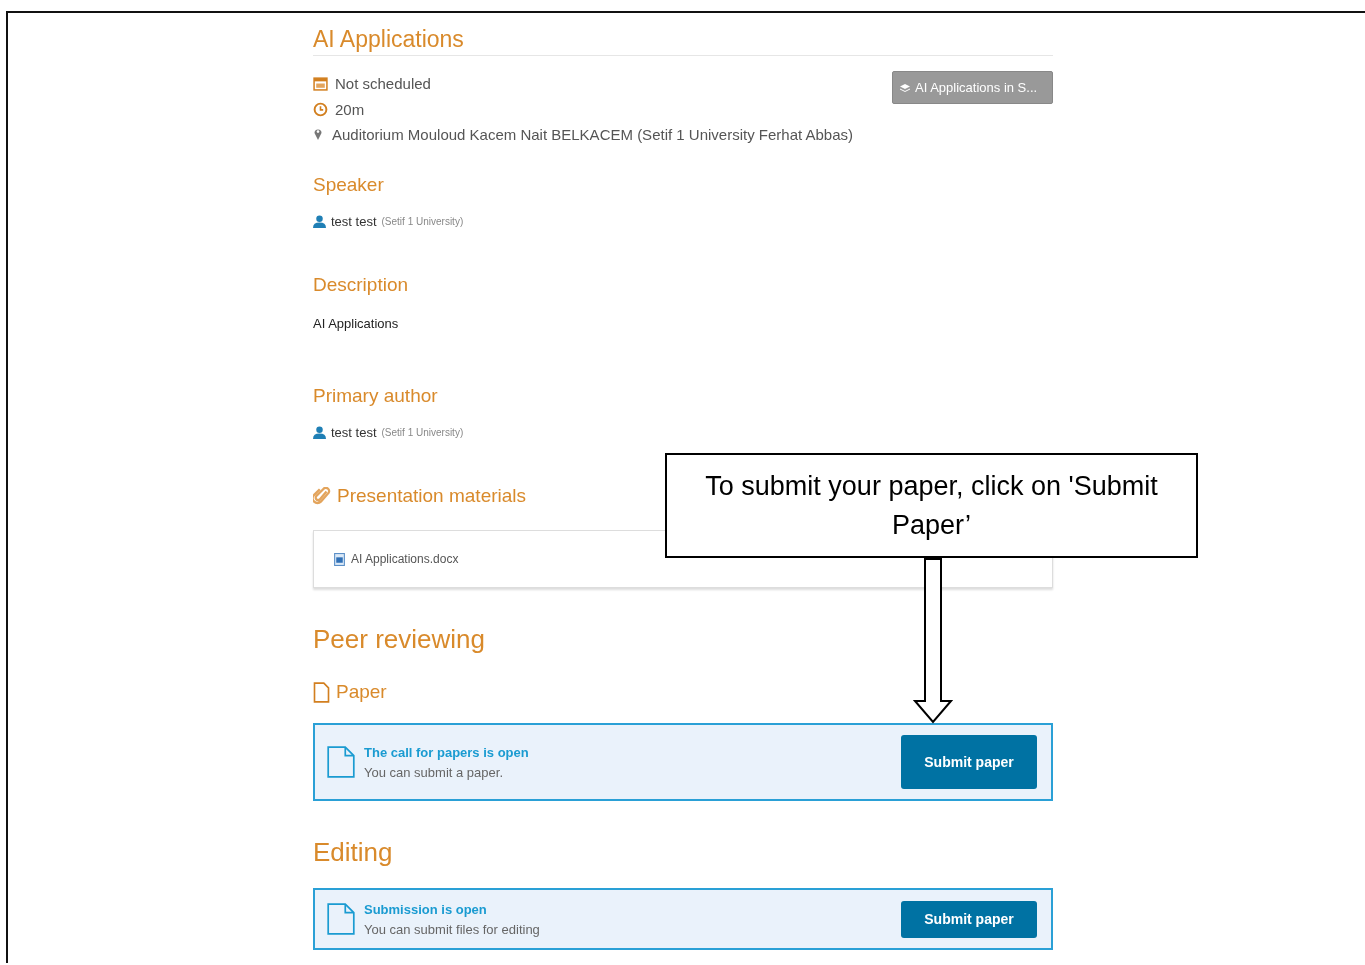 Image resolution: width=1365 pixels, height=965 pixels. I want to click on notice-text: You can submit files for editing, so click(452, 929).